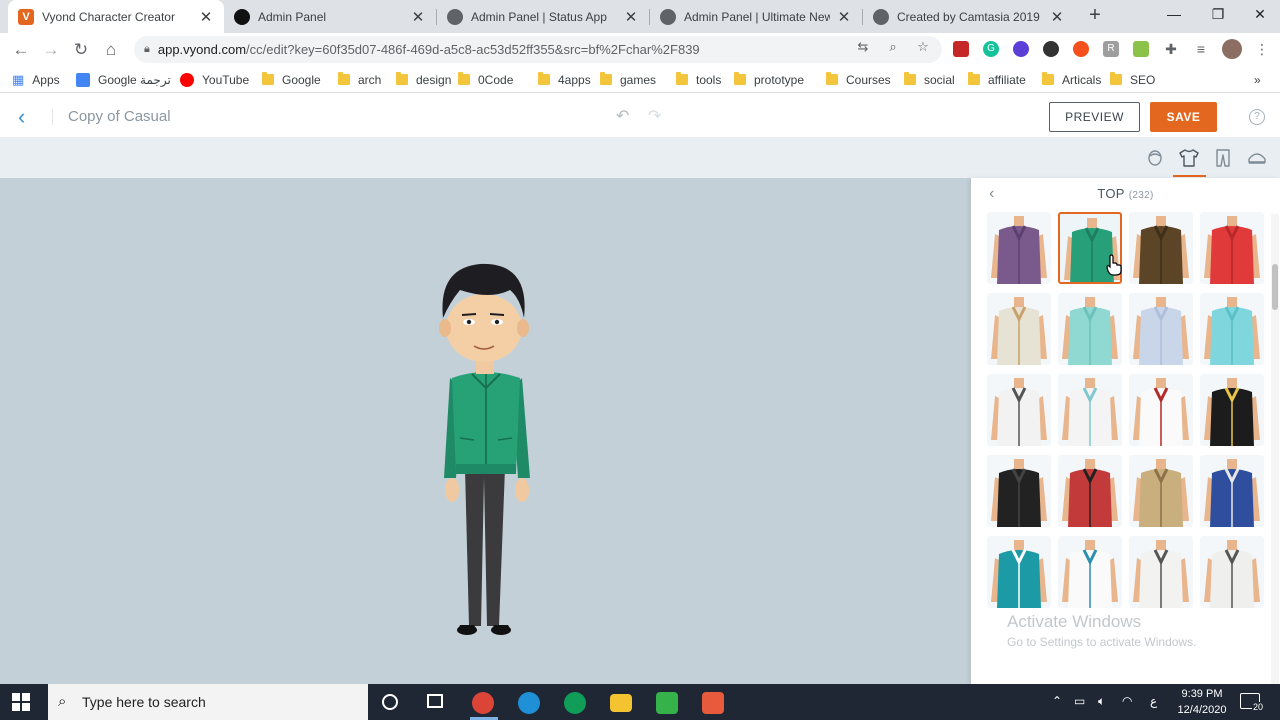 This screenshot has width=1280, height=720. What do you see at coordinates (756, 16) in the screenshot?
I see `tab-admin-panel-ultimate-news: Admin Panel | Ultimate News A ✕` at bounding box center [756, 16].